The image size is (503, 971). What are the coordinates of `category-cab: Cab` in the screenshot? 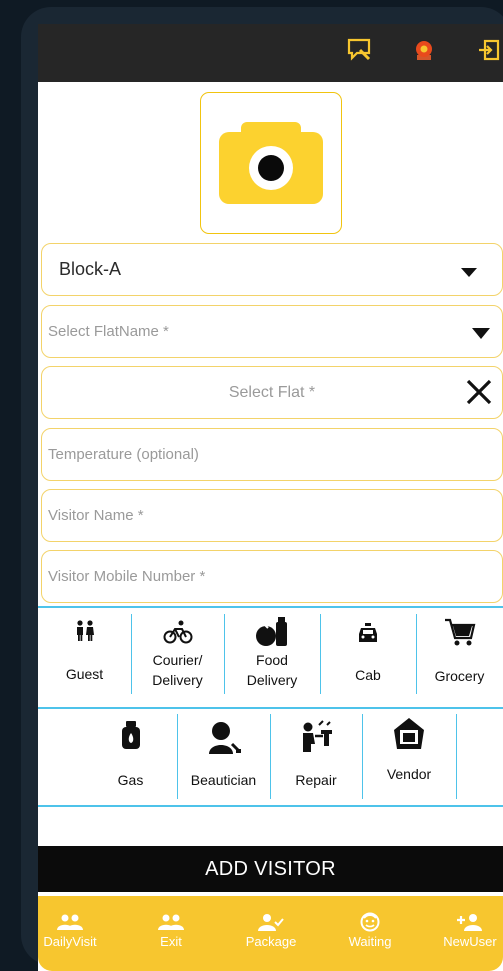 It's located at (368, 653).